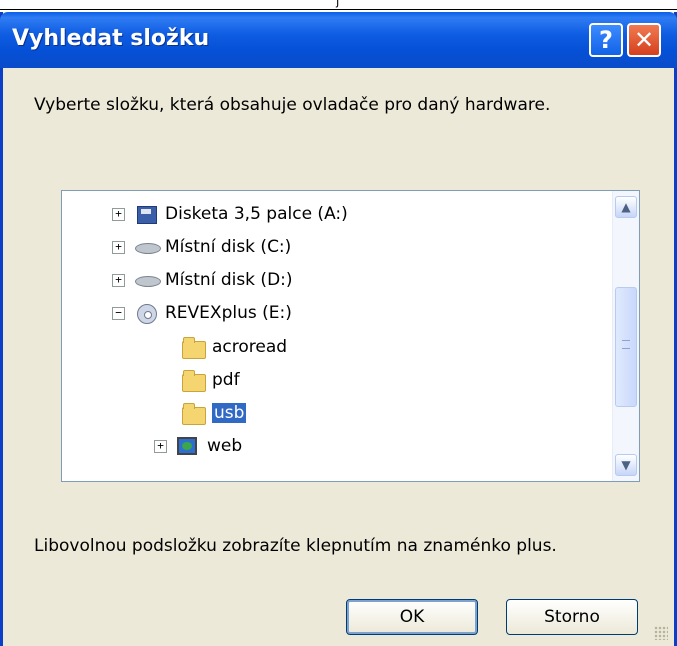  I want to click on top-strip-glyph: j, so click(338, 4).